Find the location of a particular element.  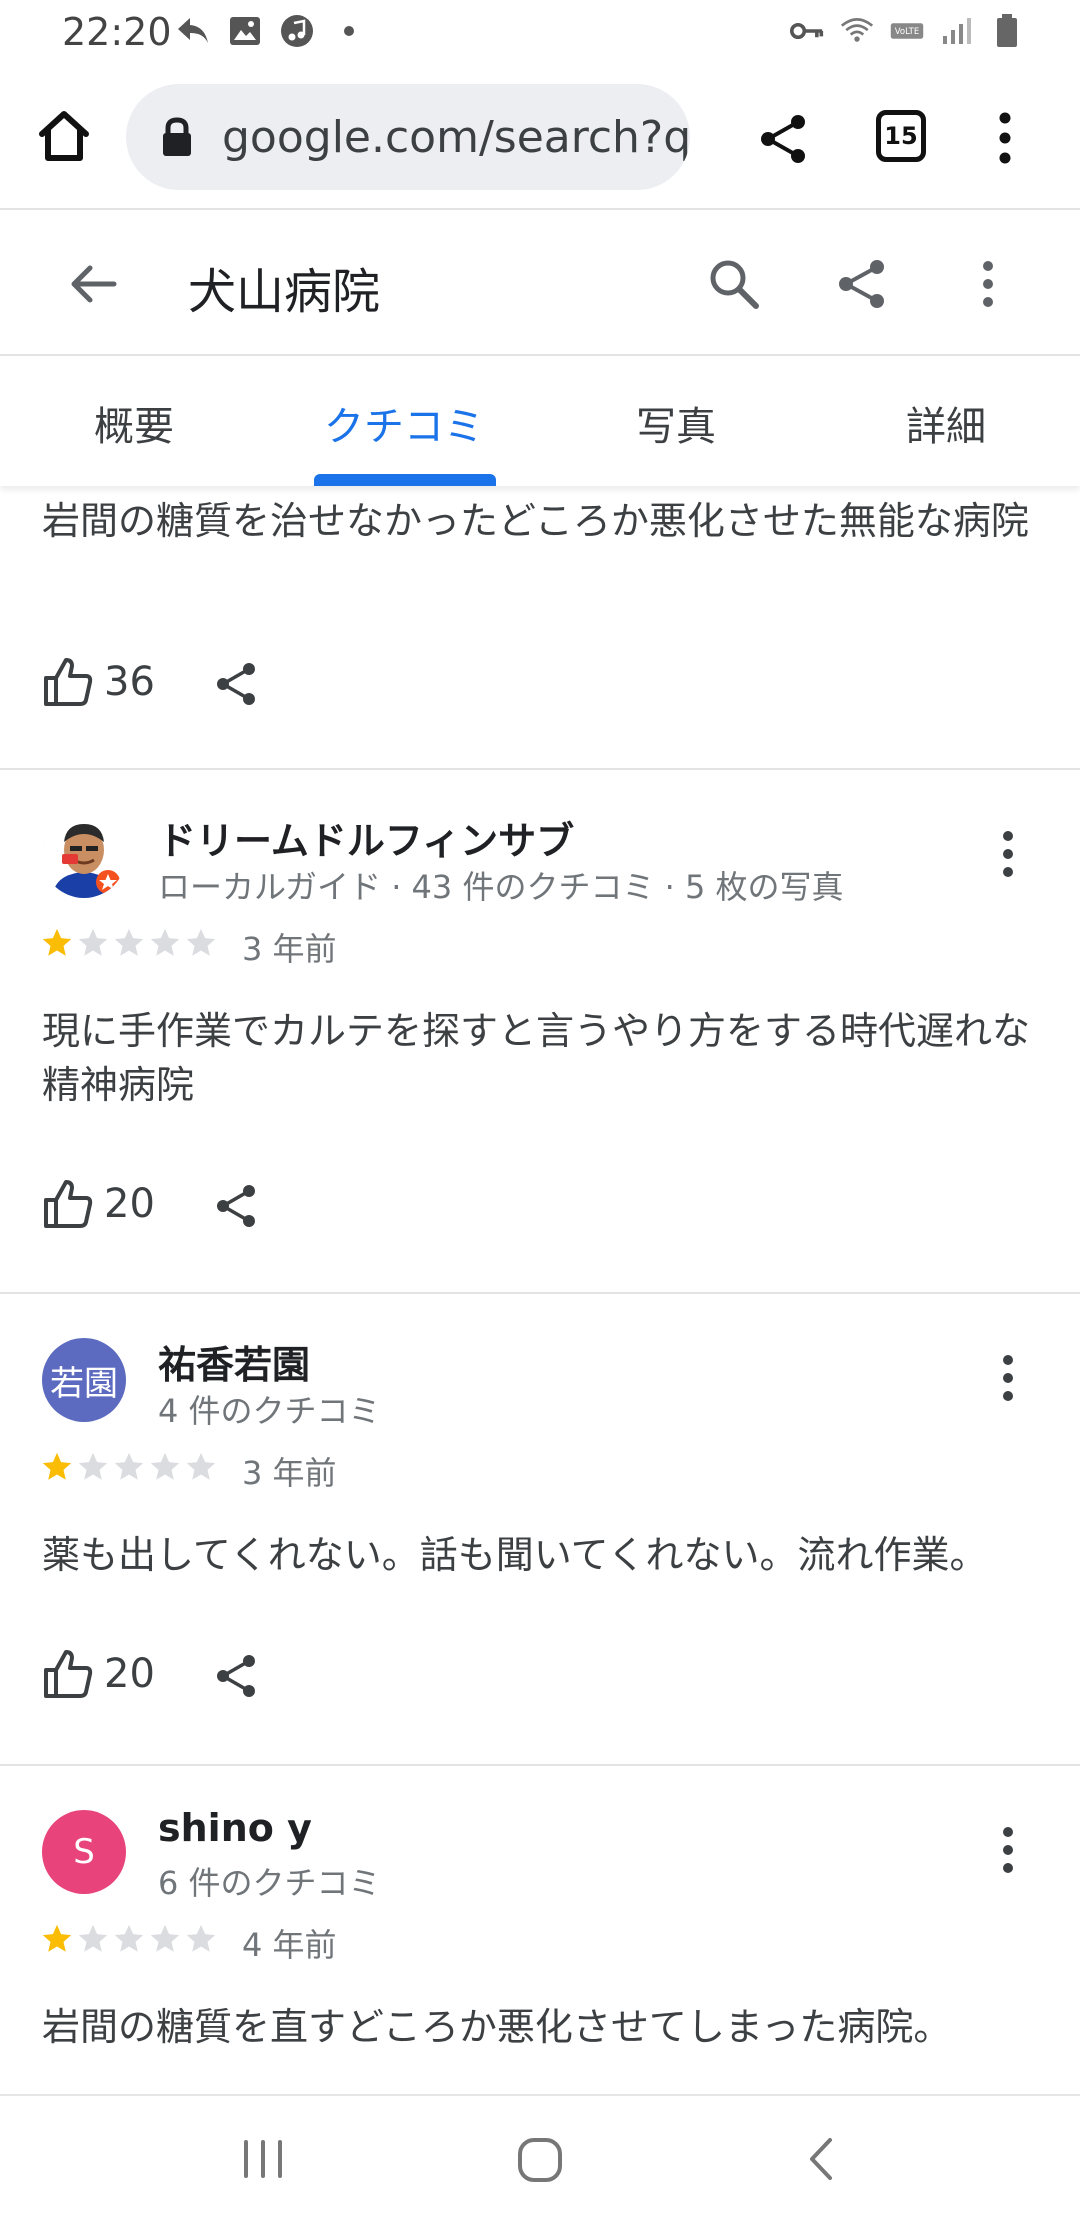

reply-icon is located at coordinates (193, 31).